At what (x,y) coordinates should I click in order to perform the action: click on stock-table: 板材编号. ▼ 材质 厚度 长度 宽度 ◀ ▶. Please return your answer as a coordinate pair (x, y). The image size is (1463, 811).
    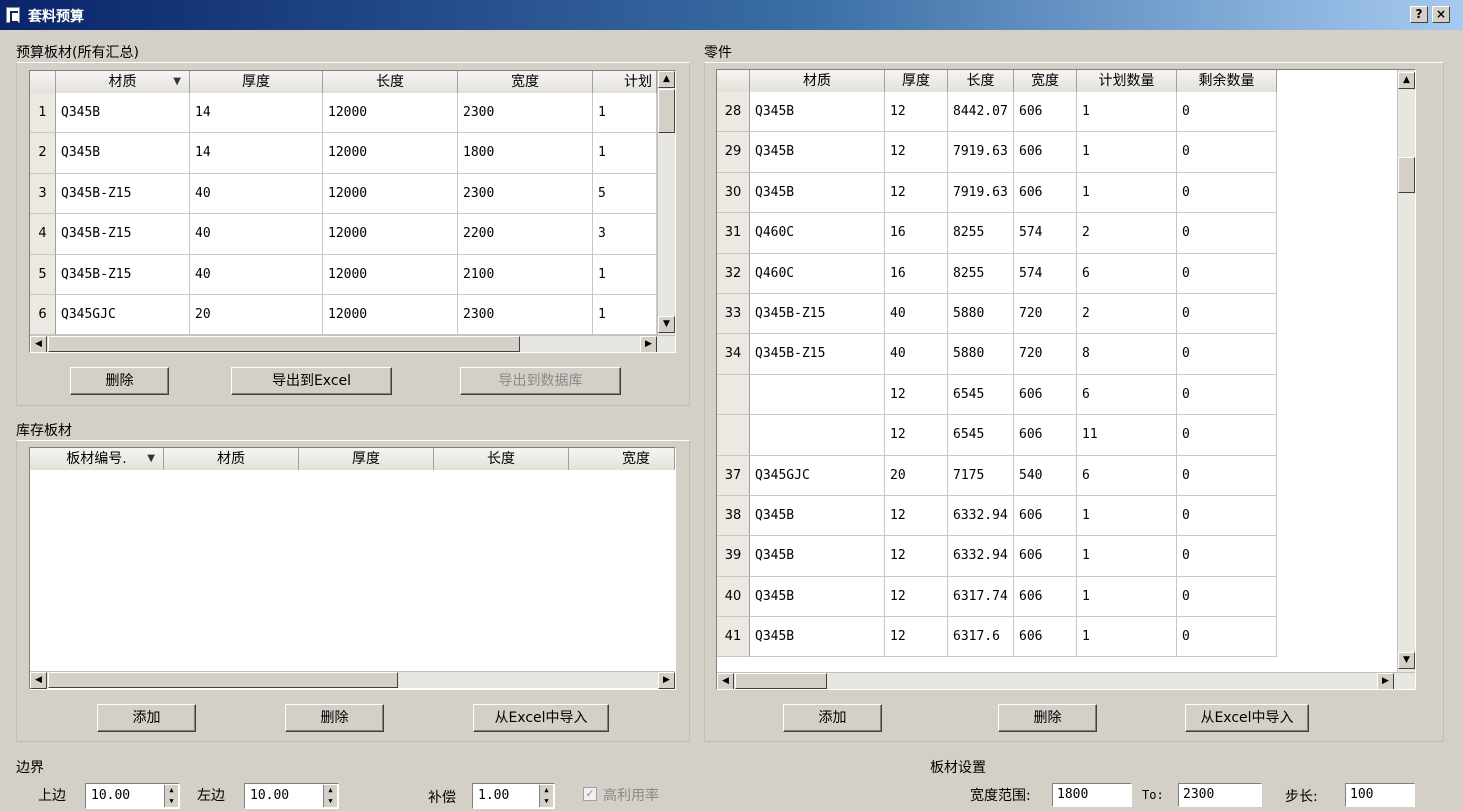
    Looking at the image, I should click on (352, 568).